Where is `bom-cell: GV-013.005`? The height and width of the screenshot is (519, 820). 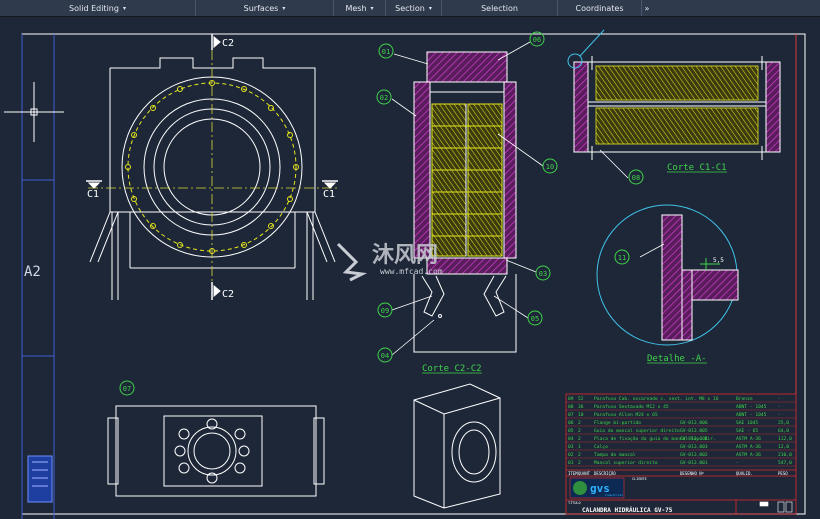 bom-cell: GV-013.005 is located at coordinates (694, 431).